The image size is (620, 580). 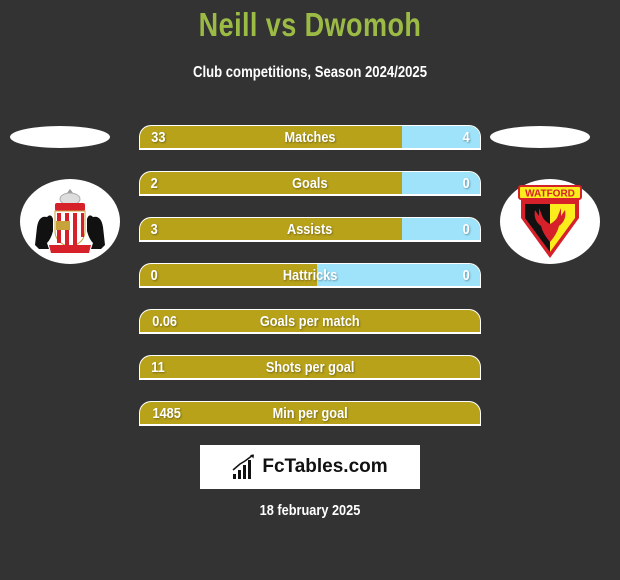 I want to click on stat-label-text: Goals per match, so click(x=310, y=321).